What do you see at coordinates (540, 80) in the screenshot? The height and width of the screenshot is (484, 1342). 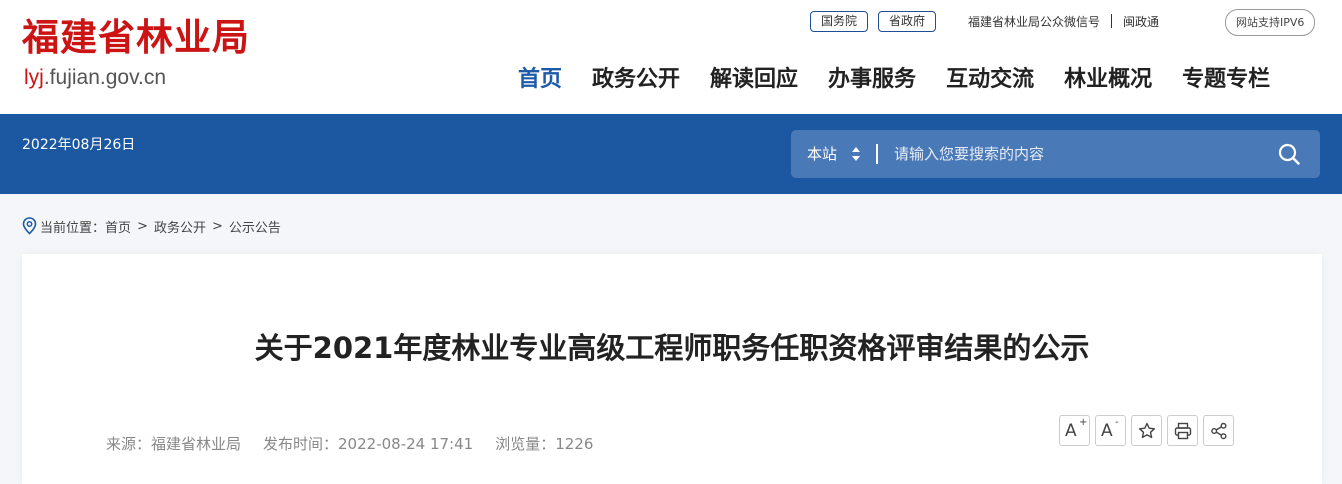 I see `nav-home: 首页` at bounding box center [540, 80].